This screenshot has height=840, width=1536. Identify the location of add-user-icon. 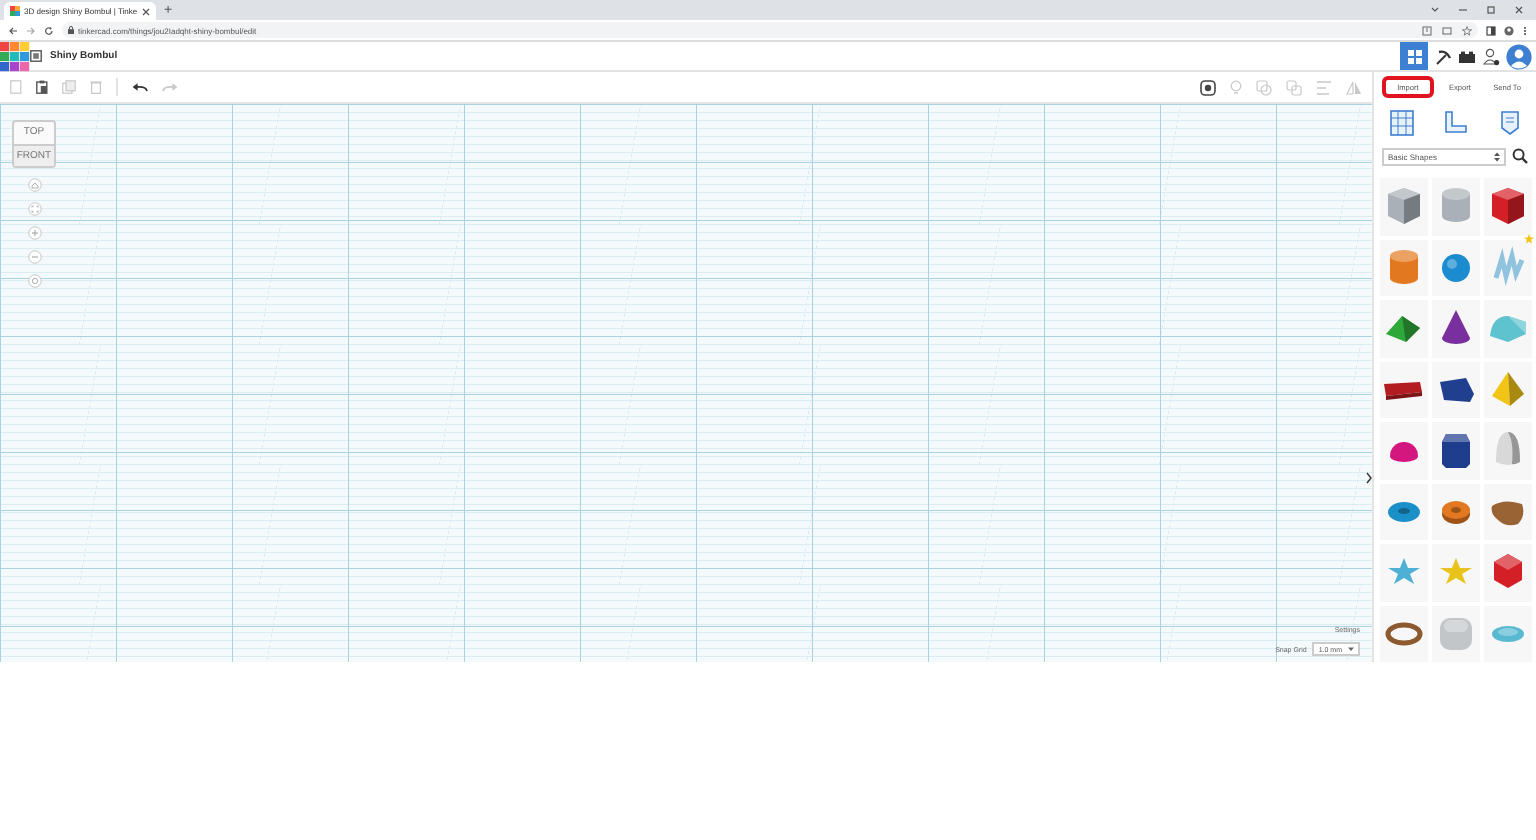
(1491, 56).